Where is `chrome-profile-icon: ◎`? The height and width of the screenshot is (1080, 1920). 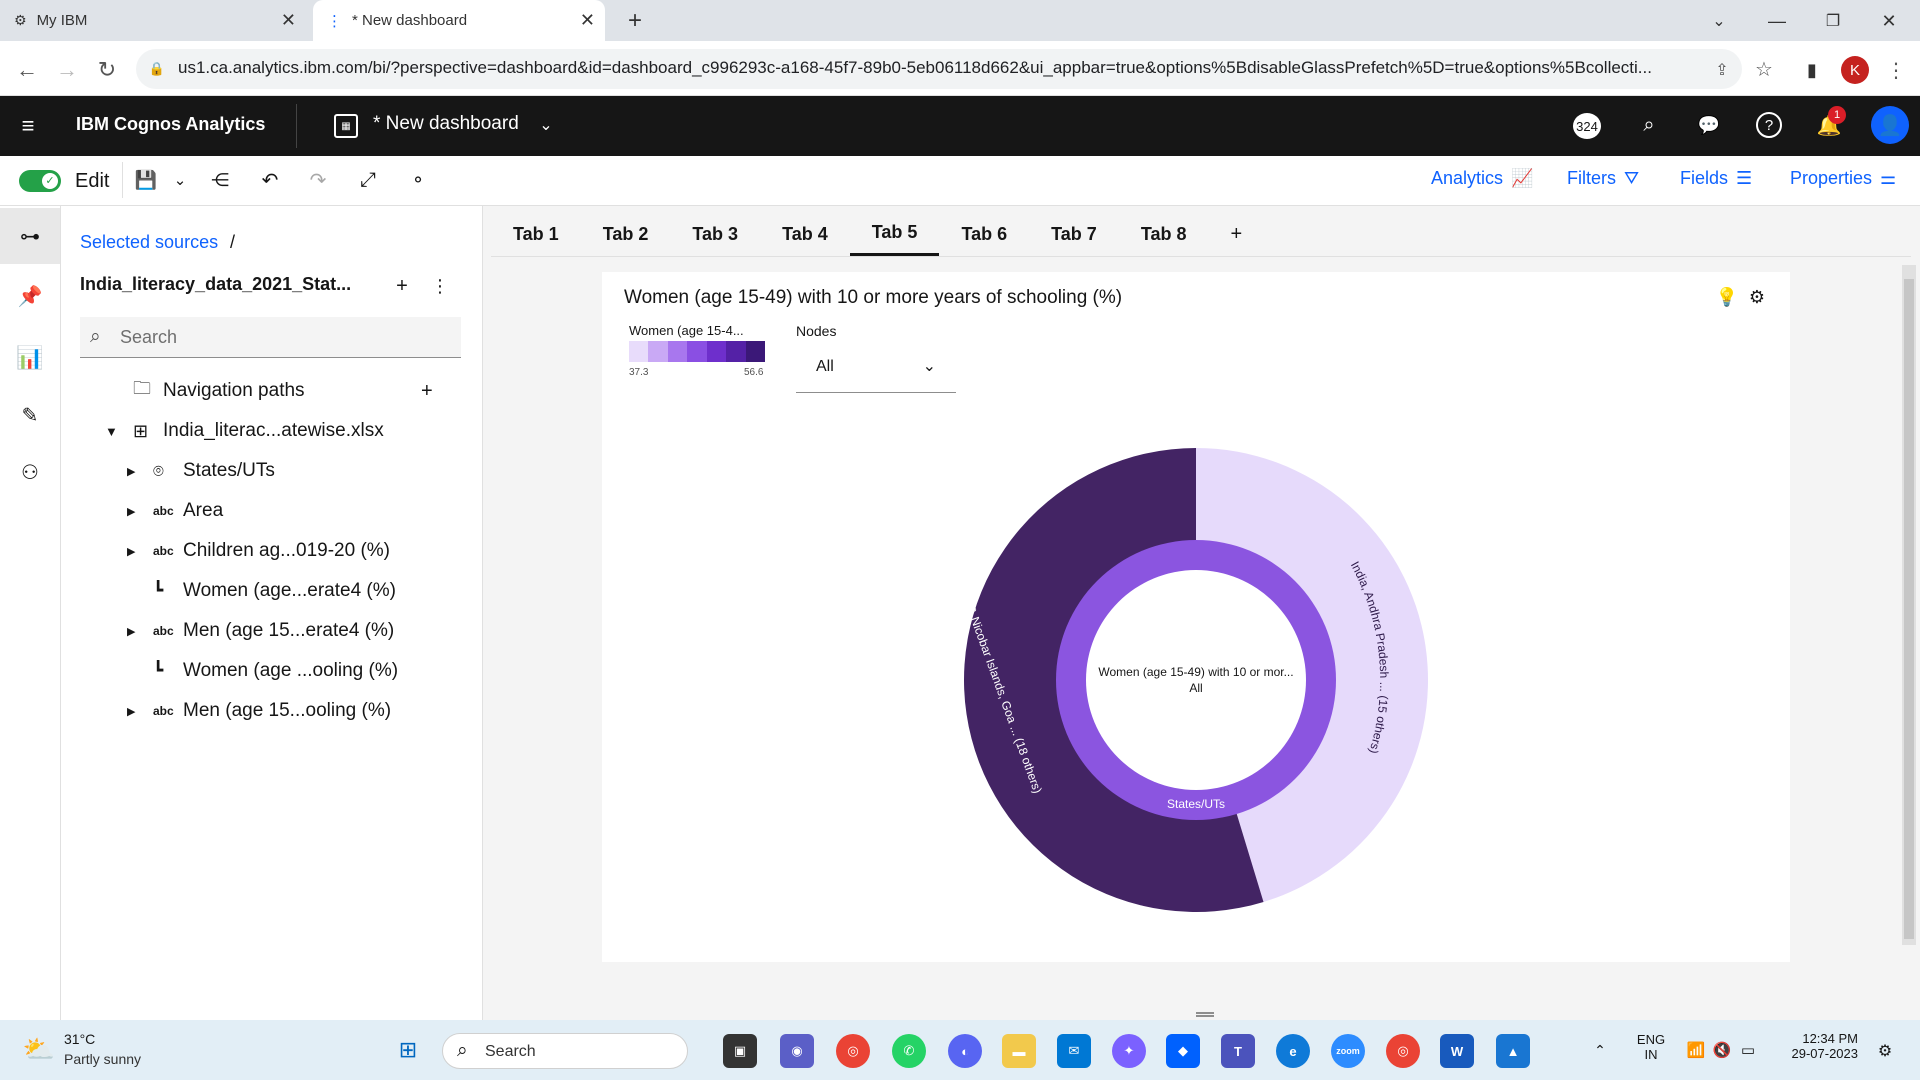
chrome-profile-icon: ◎ is located at coordinates (1403, 1051).